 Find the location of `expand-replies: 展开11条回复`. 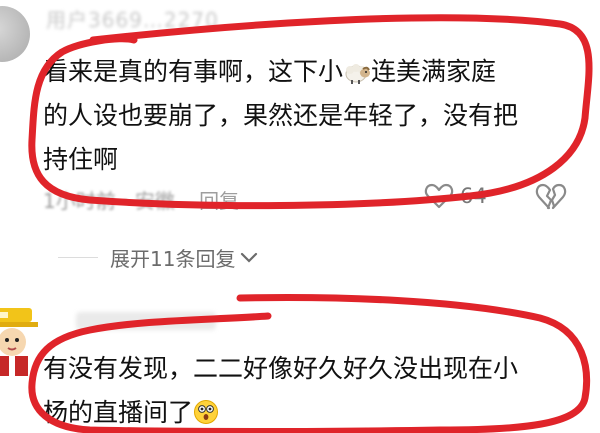

expand-replies: 展开11条回复 is located at coordinates (158, 257).